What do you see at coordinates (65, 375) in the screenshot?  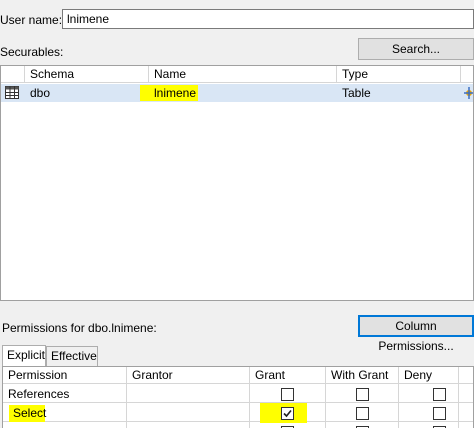 I see `permissions-header-permission: Permission` at bounding box center [65, 375].